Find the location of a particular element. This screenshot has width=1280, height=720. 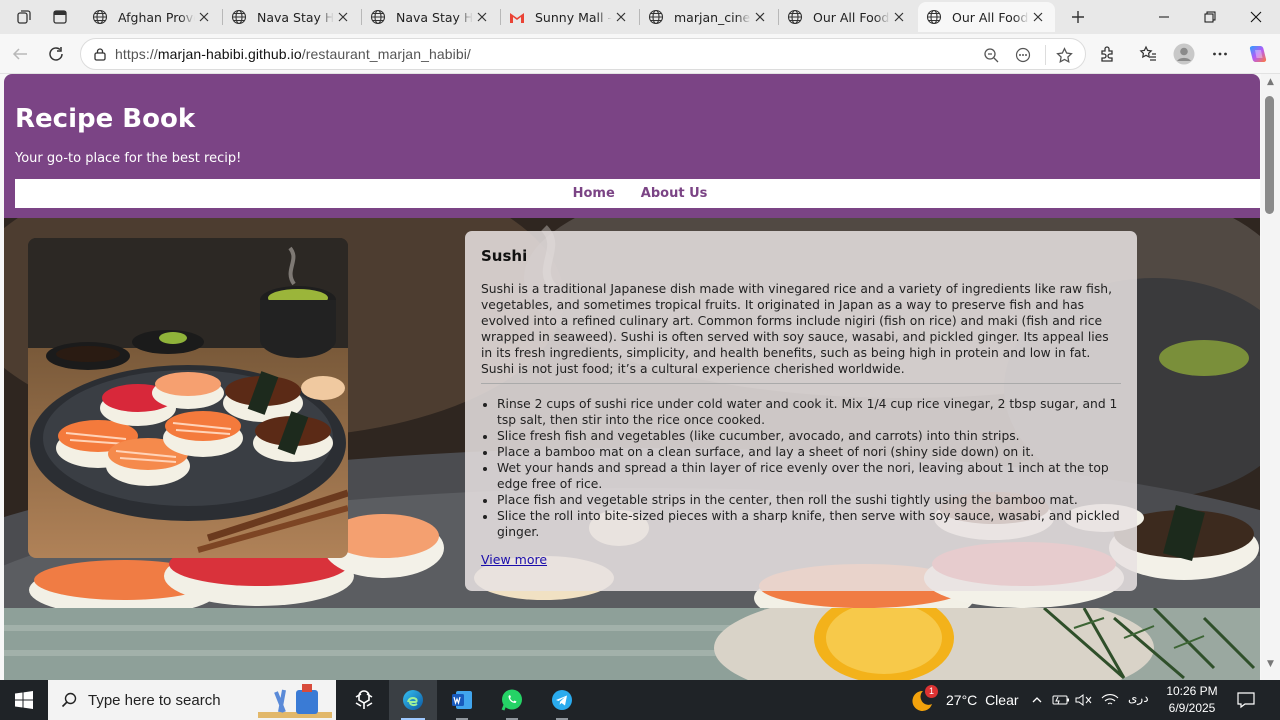

start-button is located at coordinates (24, 700).